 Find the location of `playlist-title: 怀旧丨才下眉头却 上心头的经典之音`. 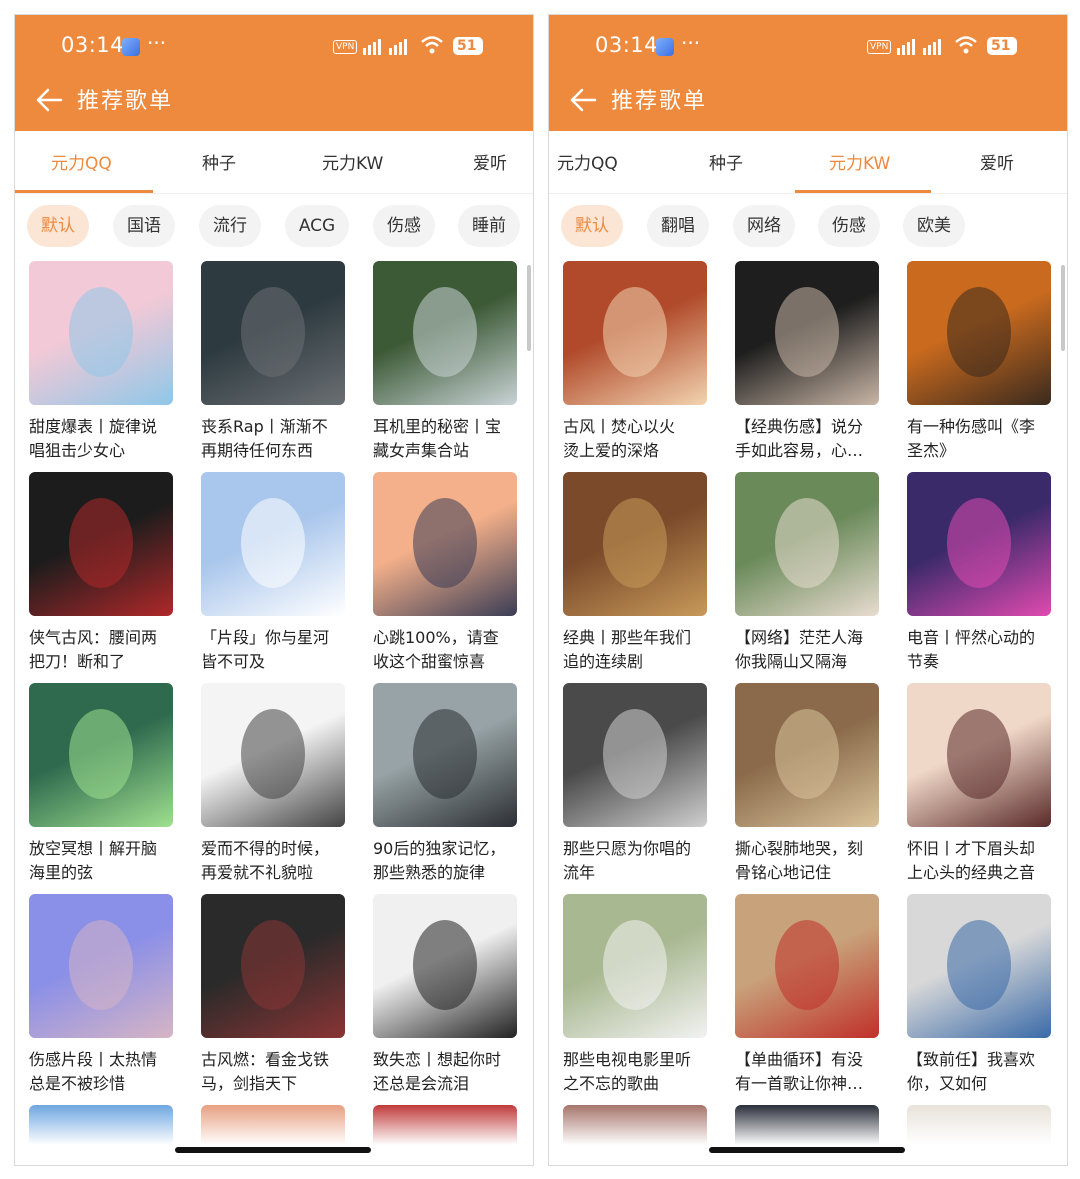

playlist-title: 怀旧丨才下眉头却 上心头的经典之音 is located at coordinates (982, 861).